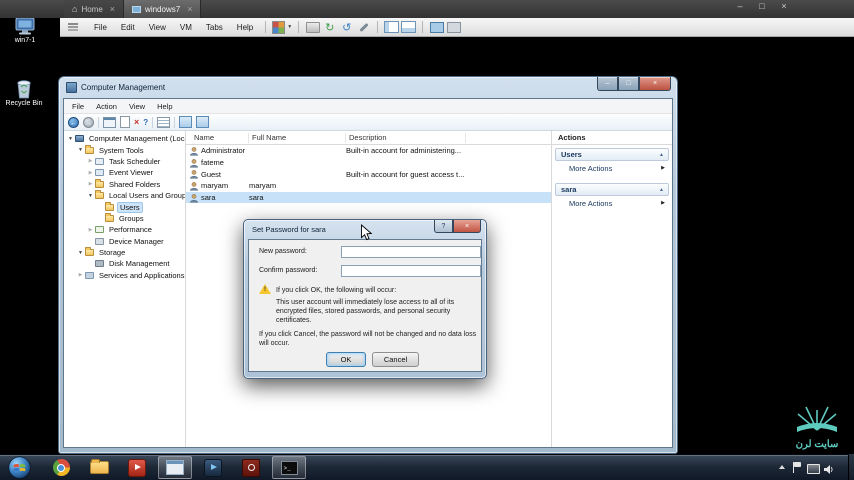 Image resolution: width=854 pixels, height=480 pixels. I want to click on tree-item-event-viewer: ▶ Event Viewer, so click(124, 172).